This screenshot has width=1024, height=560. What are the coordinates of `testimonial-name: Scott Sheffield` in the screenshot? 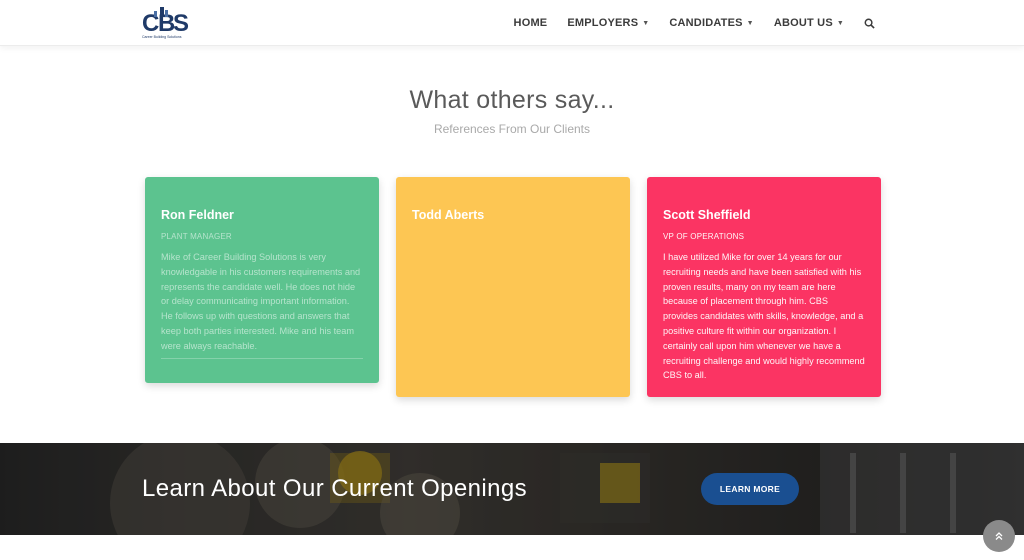 It's located at (707, 215).